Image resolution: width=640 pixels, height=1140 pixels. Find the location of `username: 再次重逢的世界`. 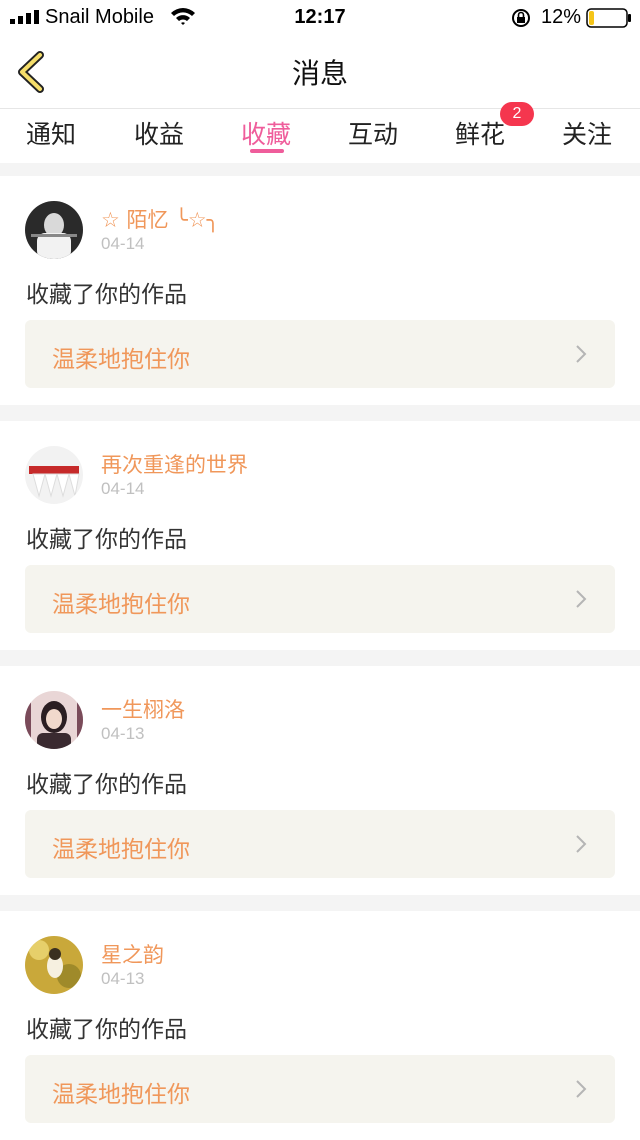

username: 再次重逢的世界 is located at coordinates (174, 464).